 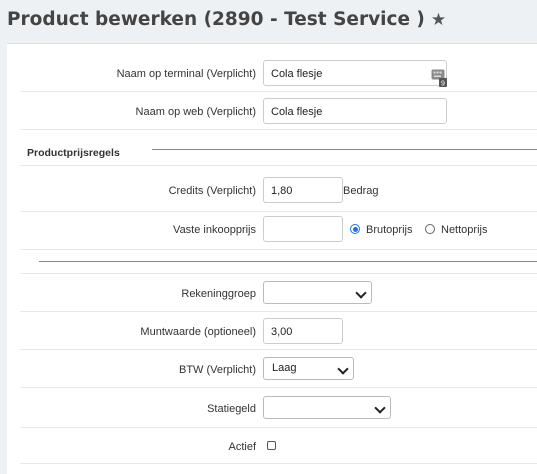 What do you see at coordinates (278, 147) in the screenshot?
I see `row-section-pricing` at bounding box center [278, 147].